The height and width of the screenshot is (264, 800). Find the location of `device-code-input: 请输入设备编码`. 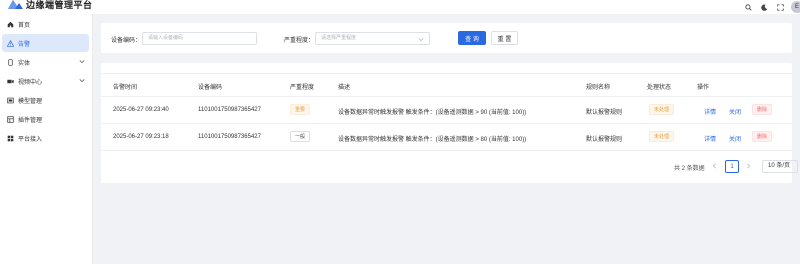

device-code-input: 请输入设备编码 is located at coordinates (199, 38).